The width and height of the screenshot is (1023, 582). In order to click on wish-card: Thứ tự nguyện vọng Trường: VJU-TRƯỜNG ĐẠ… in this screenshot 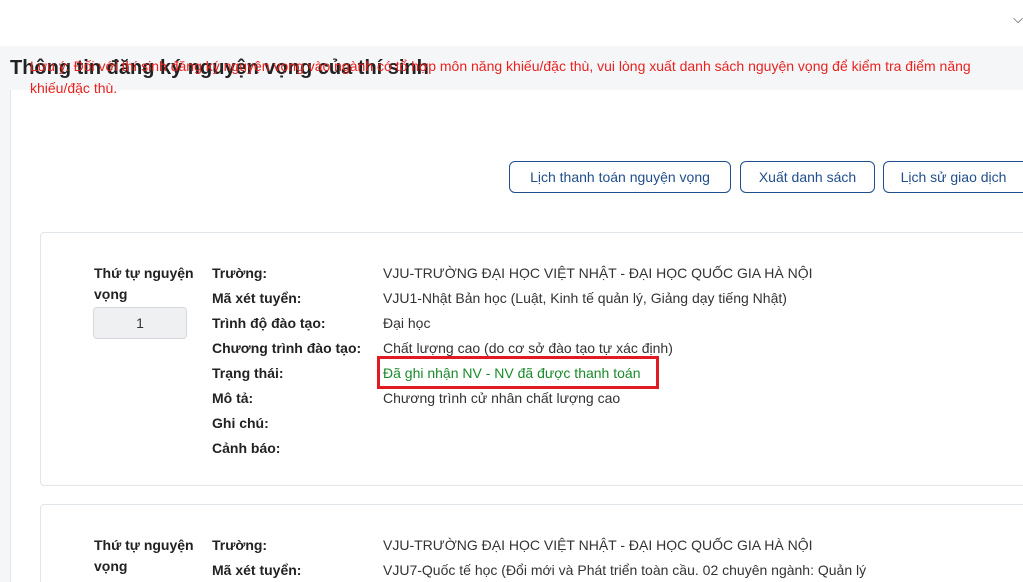, I will do `click(531, 543)`.